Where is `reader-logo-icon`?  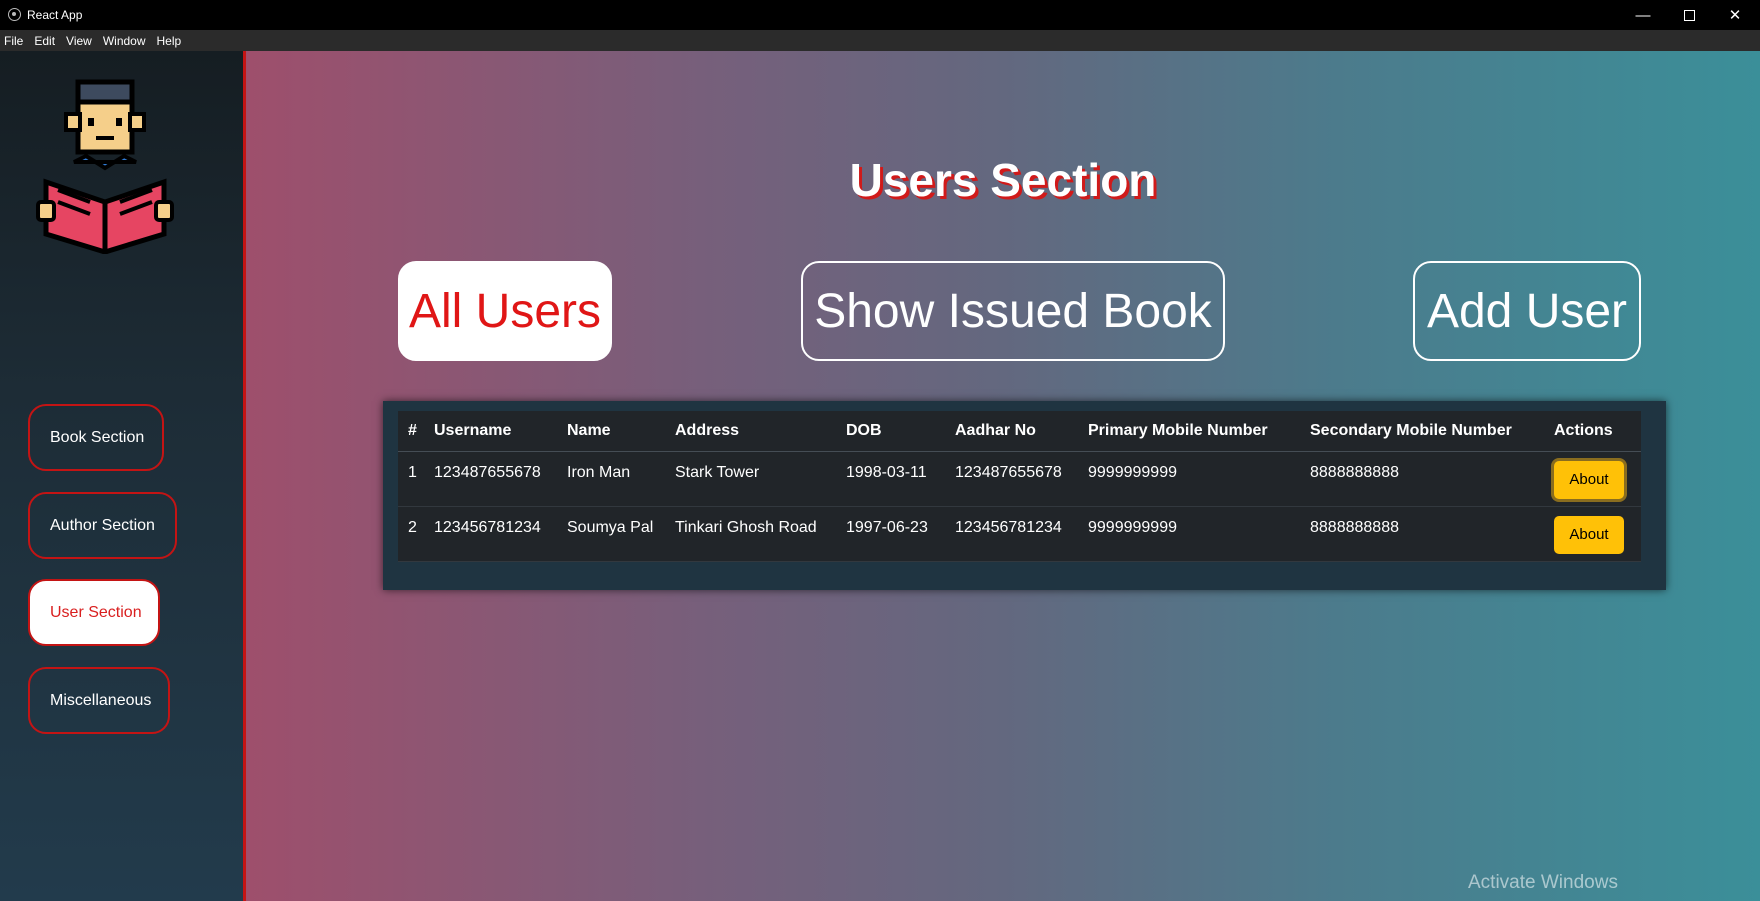 reader-logo-icon is located at coordinates (105, 166).